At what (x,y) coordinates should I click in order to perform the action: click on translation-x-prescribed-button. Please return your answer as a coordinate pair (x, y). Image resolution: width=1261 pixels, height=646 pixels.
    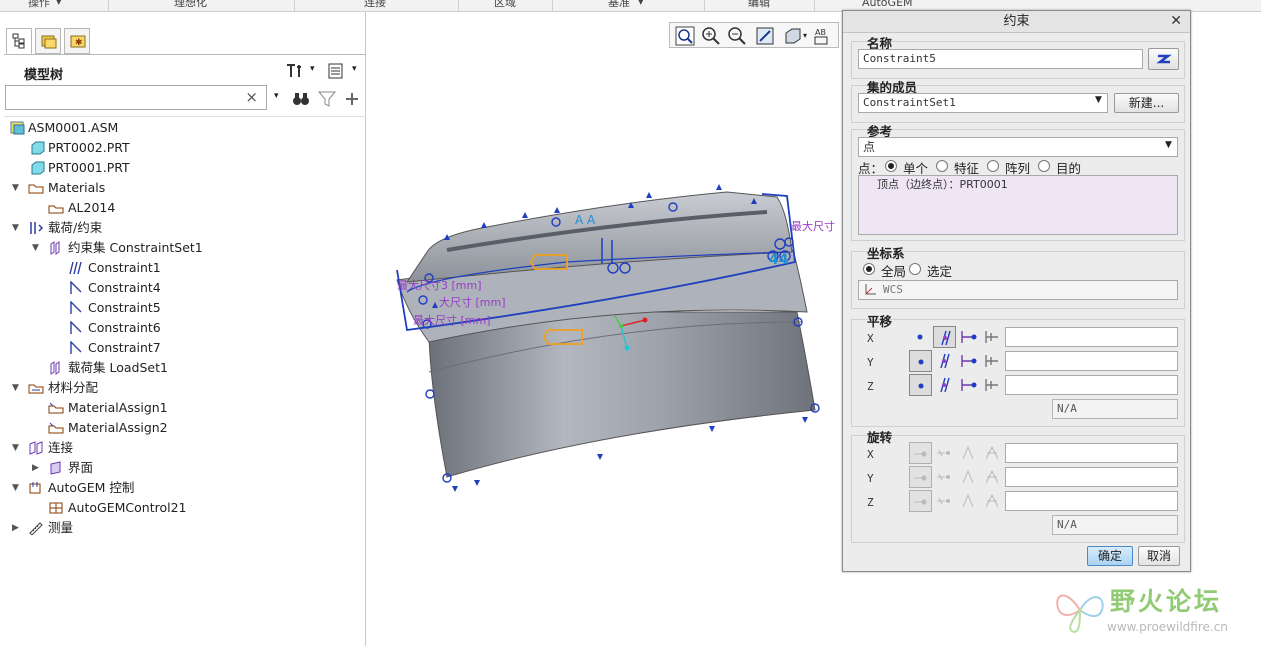
    Looking at the image, I should click on (968, 337).